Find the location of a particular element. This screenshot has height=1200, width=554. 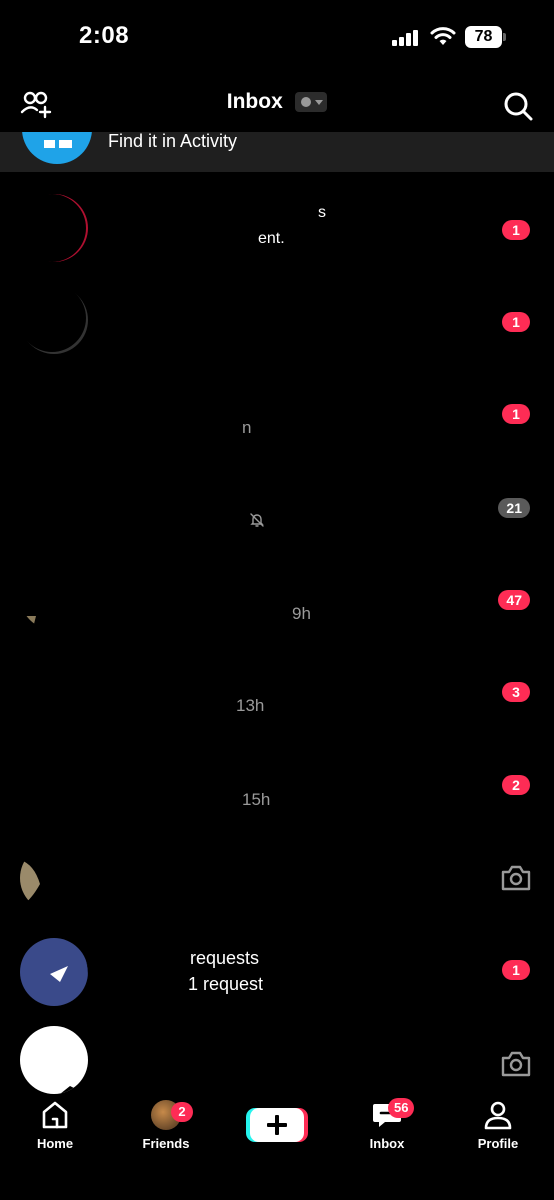

muted-bell-icon is located at coordinates (257, 520).